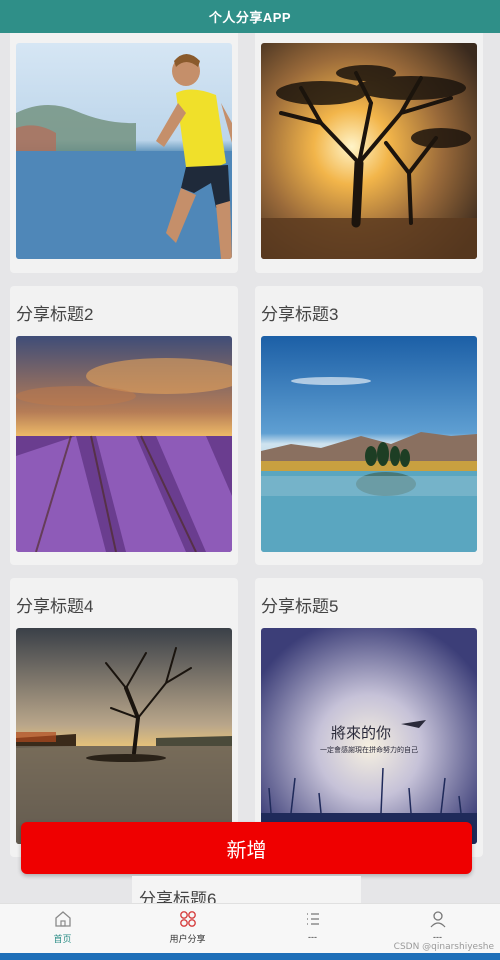  Describe the element at coordinates (369, 444) in the screenshot. I see `post-image-mountain-lake` at that location.